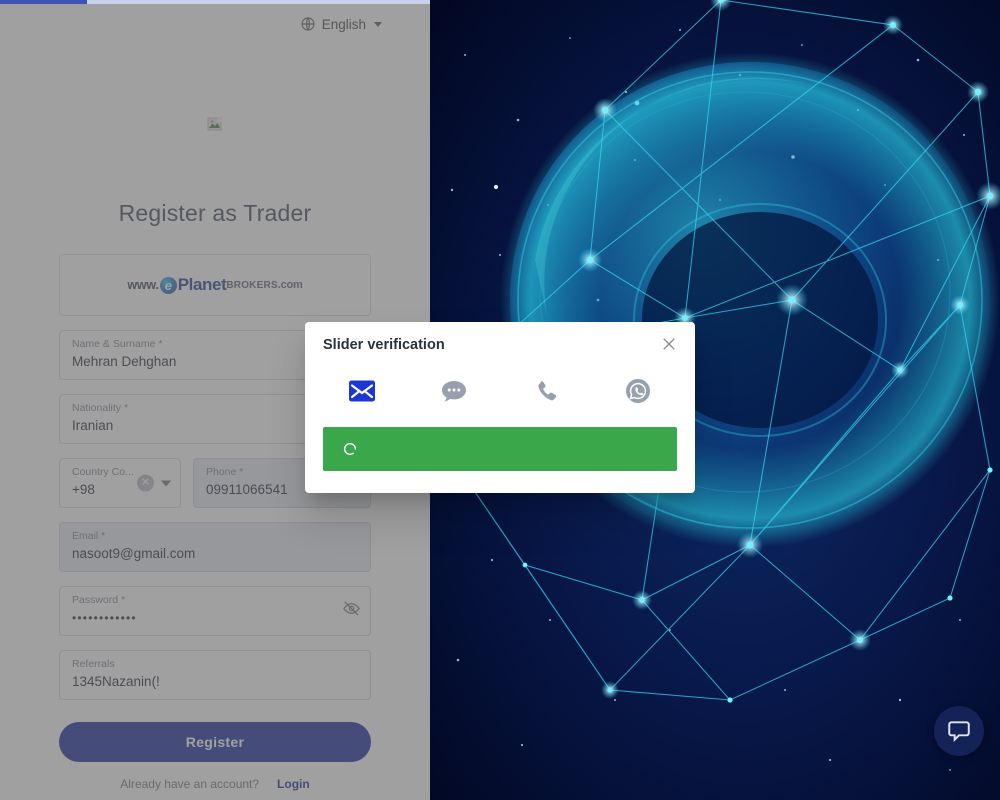  I want to click on email-channel-button, so click(362, 391).